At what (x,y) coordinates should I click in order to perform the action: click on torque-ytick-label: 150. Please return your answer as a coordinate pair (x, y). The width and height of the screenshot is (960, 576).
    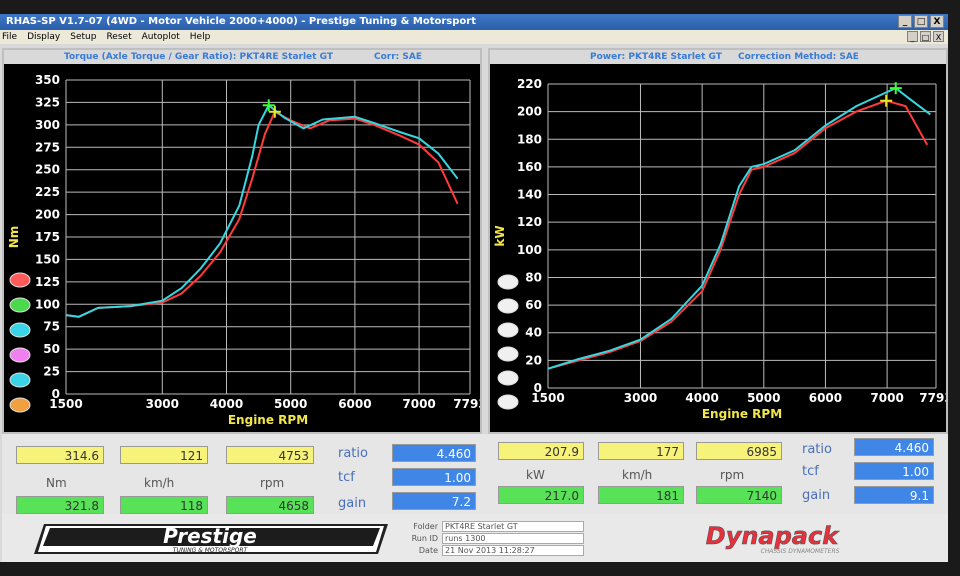
    Looking at the image, I should click on (47, 259).